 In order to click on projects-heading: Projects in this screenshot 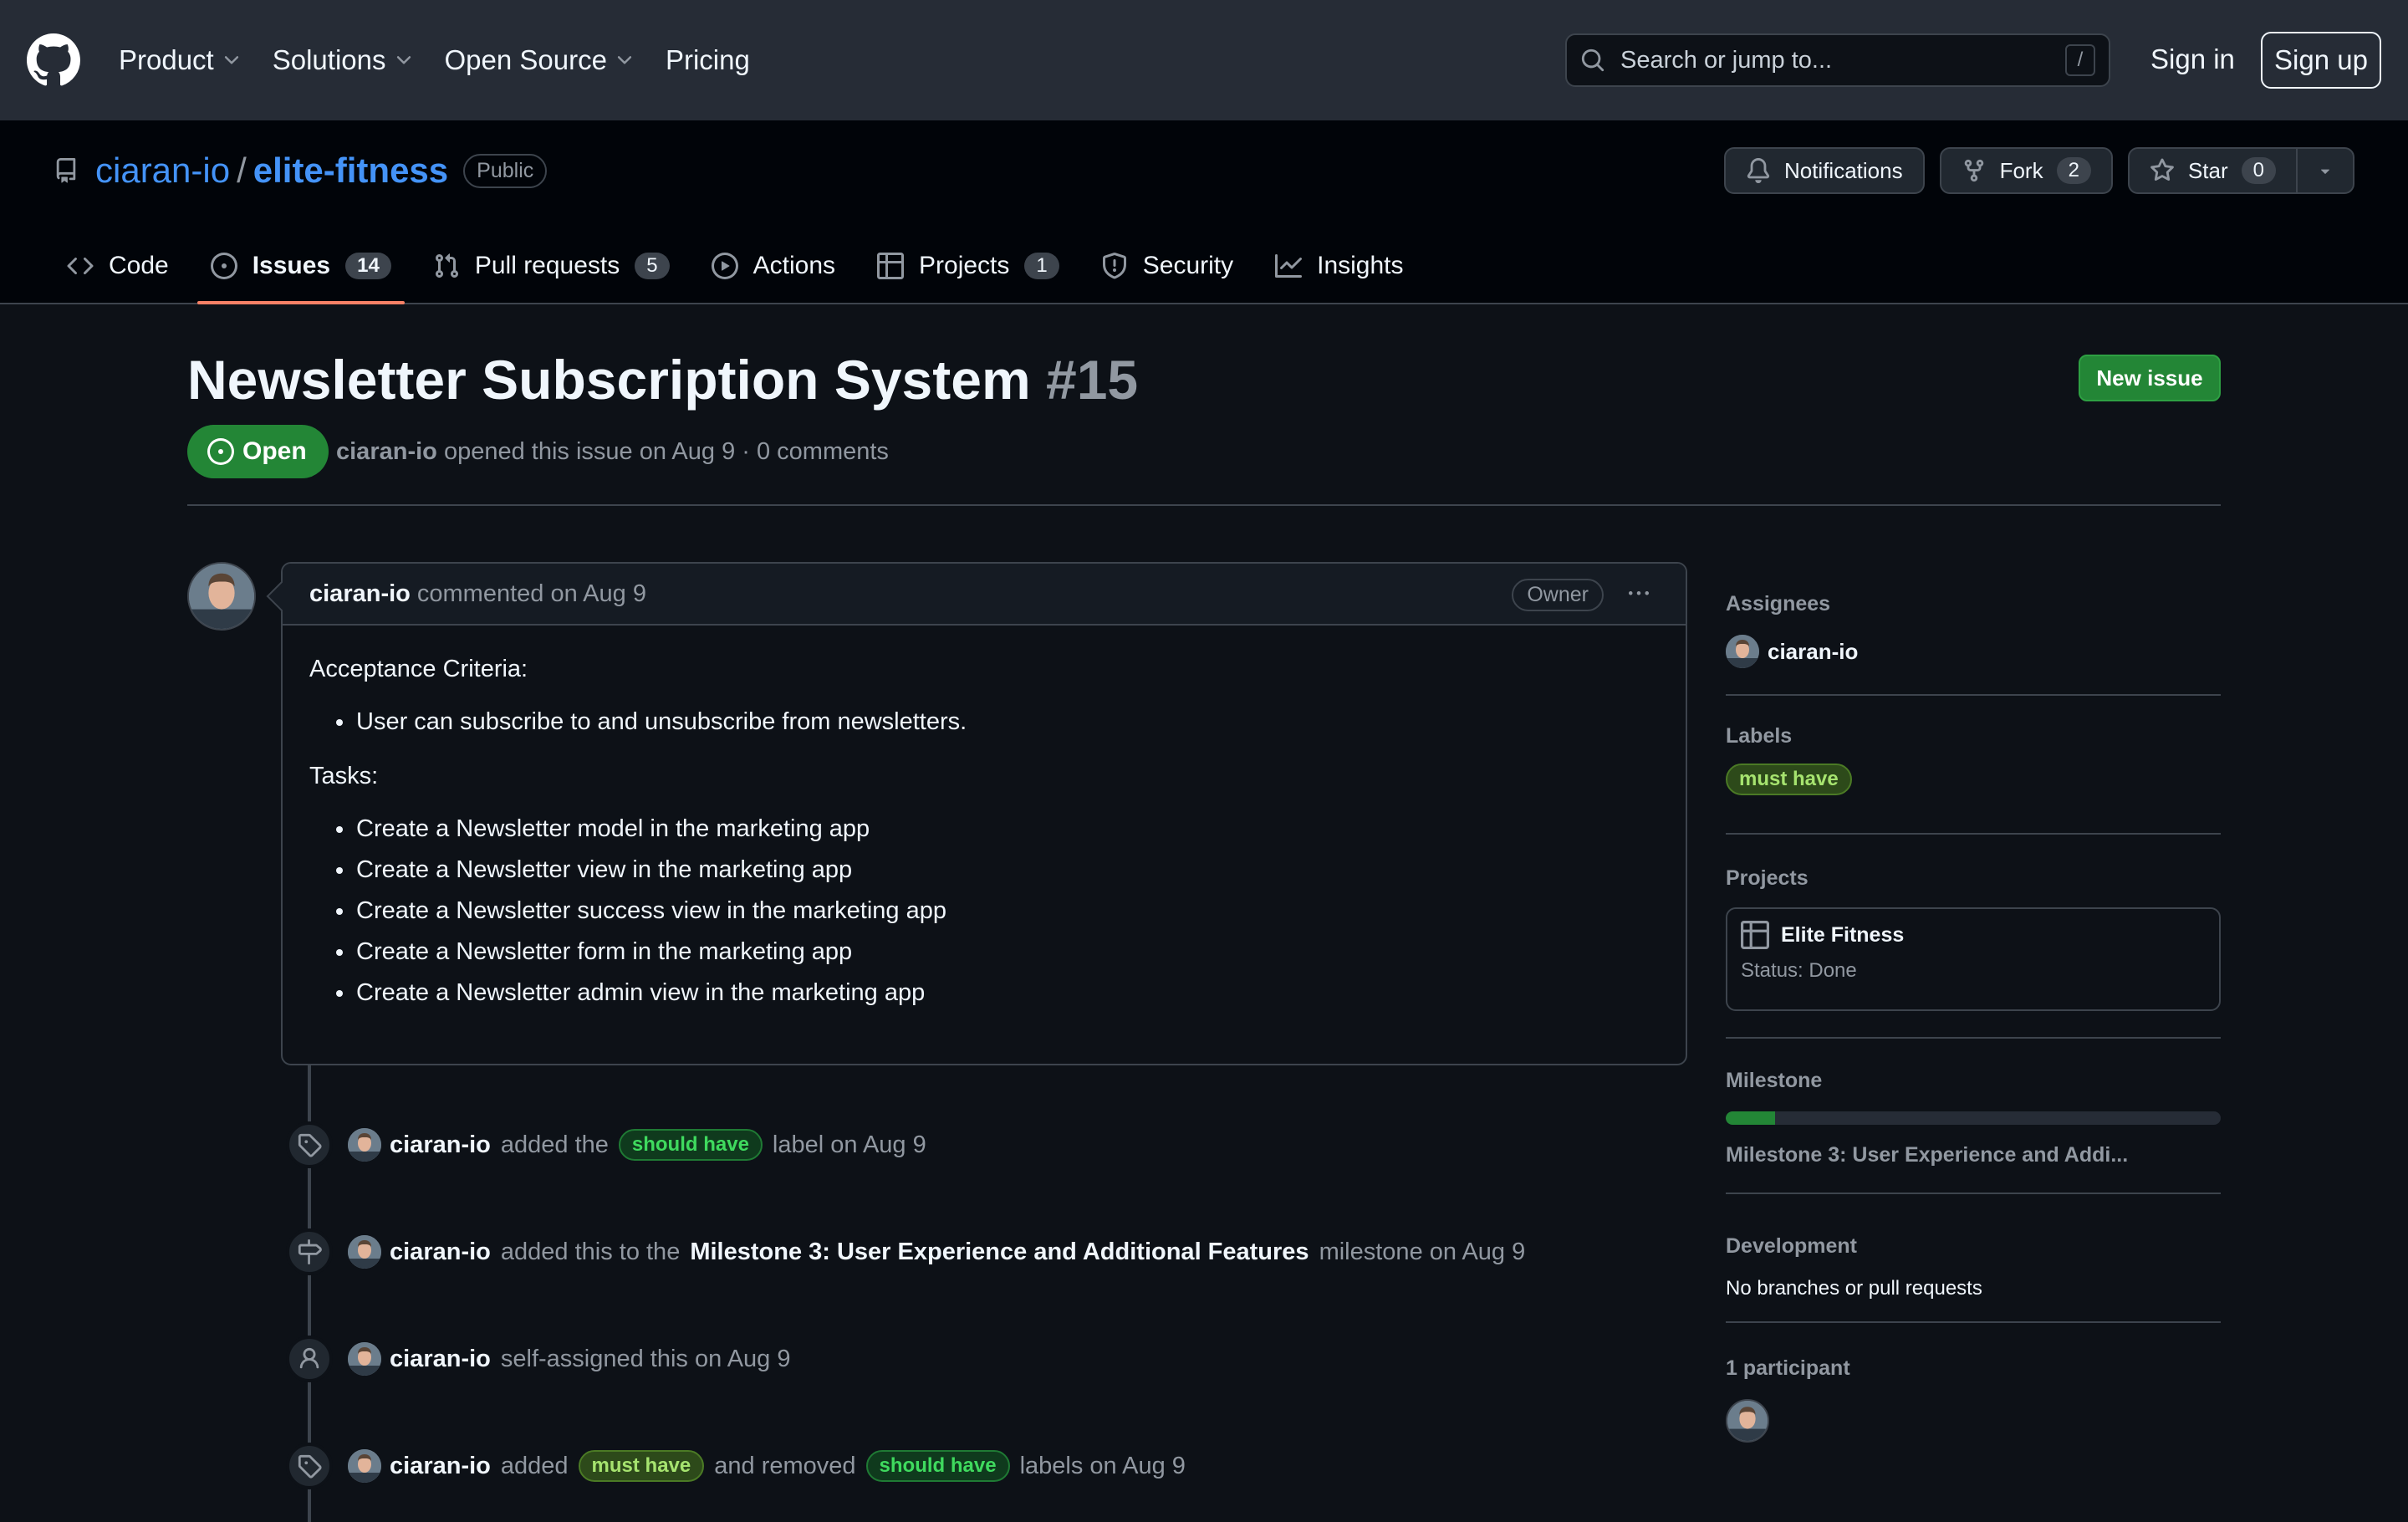, I will do `click(1973, 878)`.